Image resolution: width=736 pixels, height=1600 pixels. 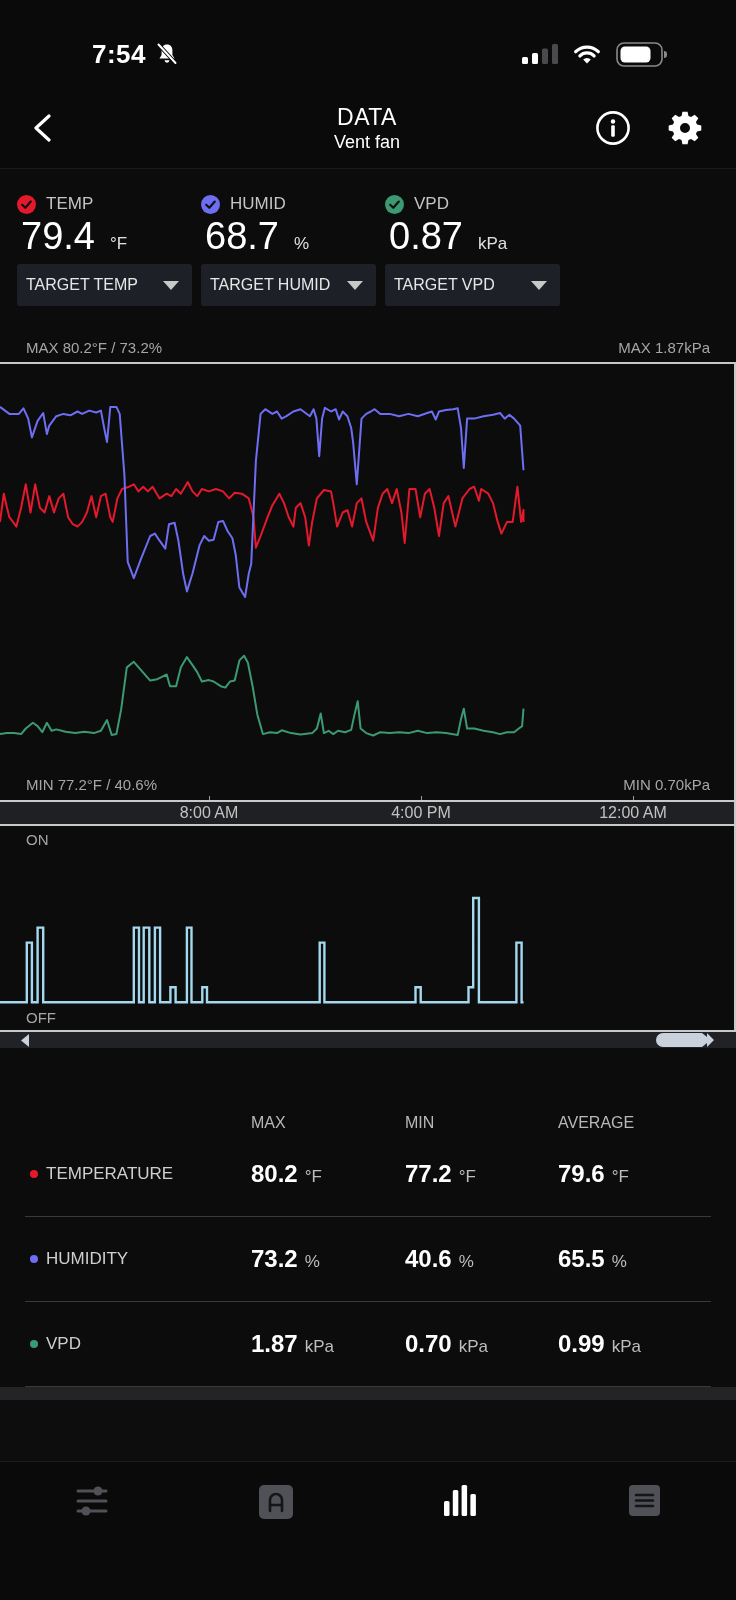 I want to click on device-subtitle: Vent fan, so click(x=367, y=142).